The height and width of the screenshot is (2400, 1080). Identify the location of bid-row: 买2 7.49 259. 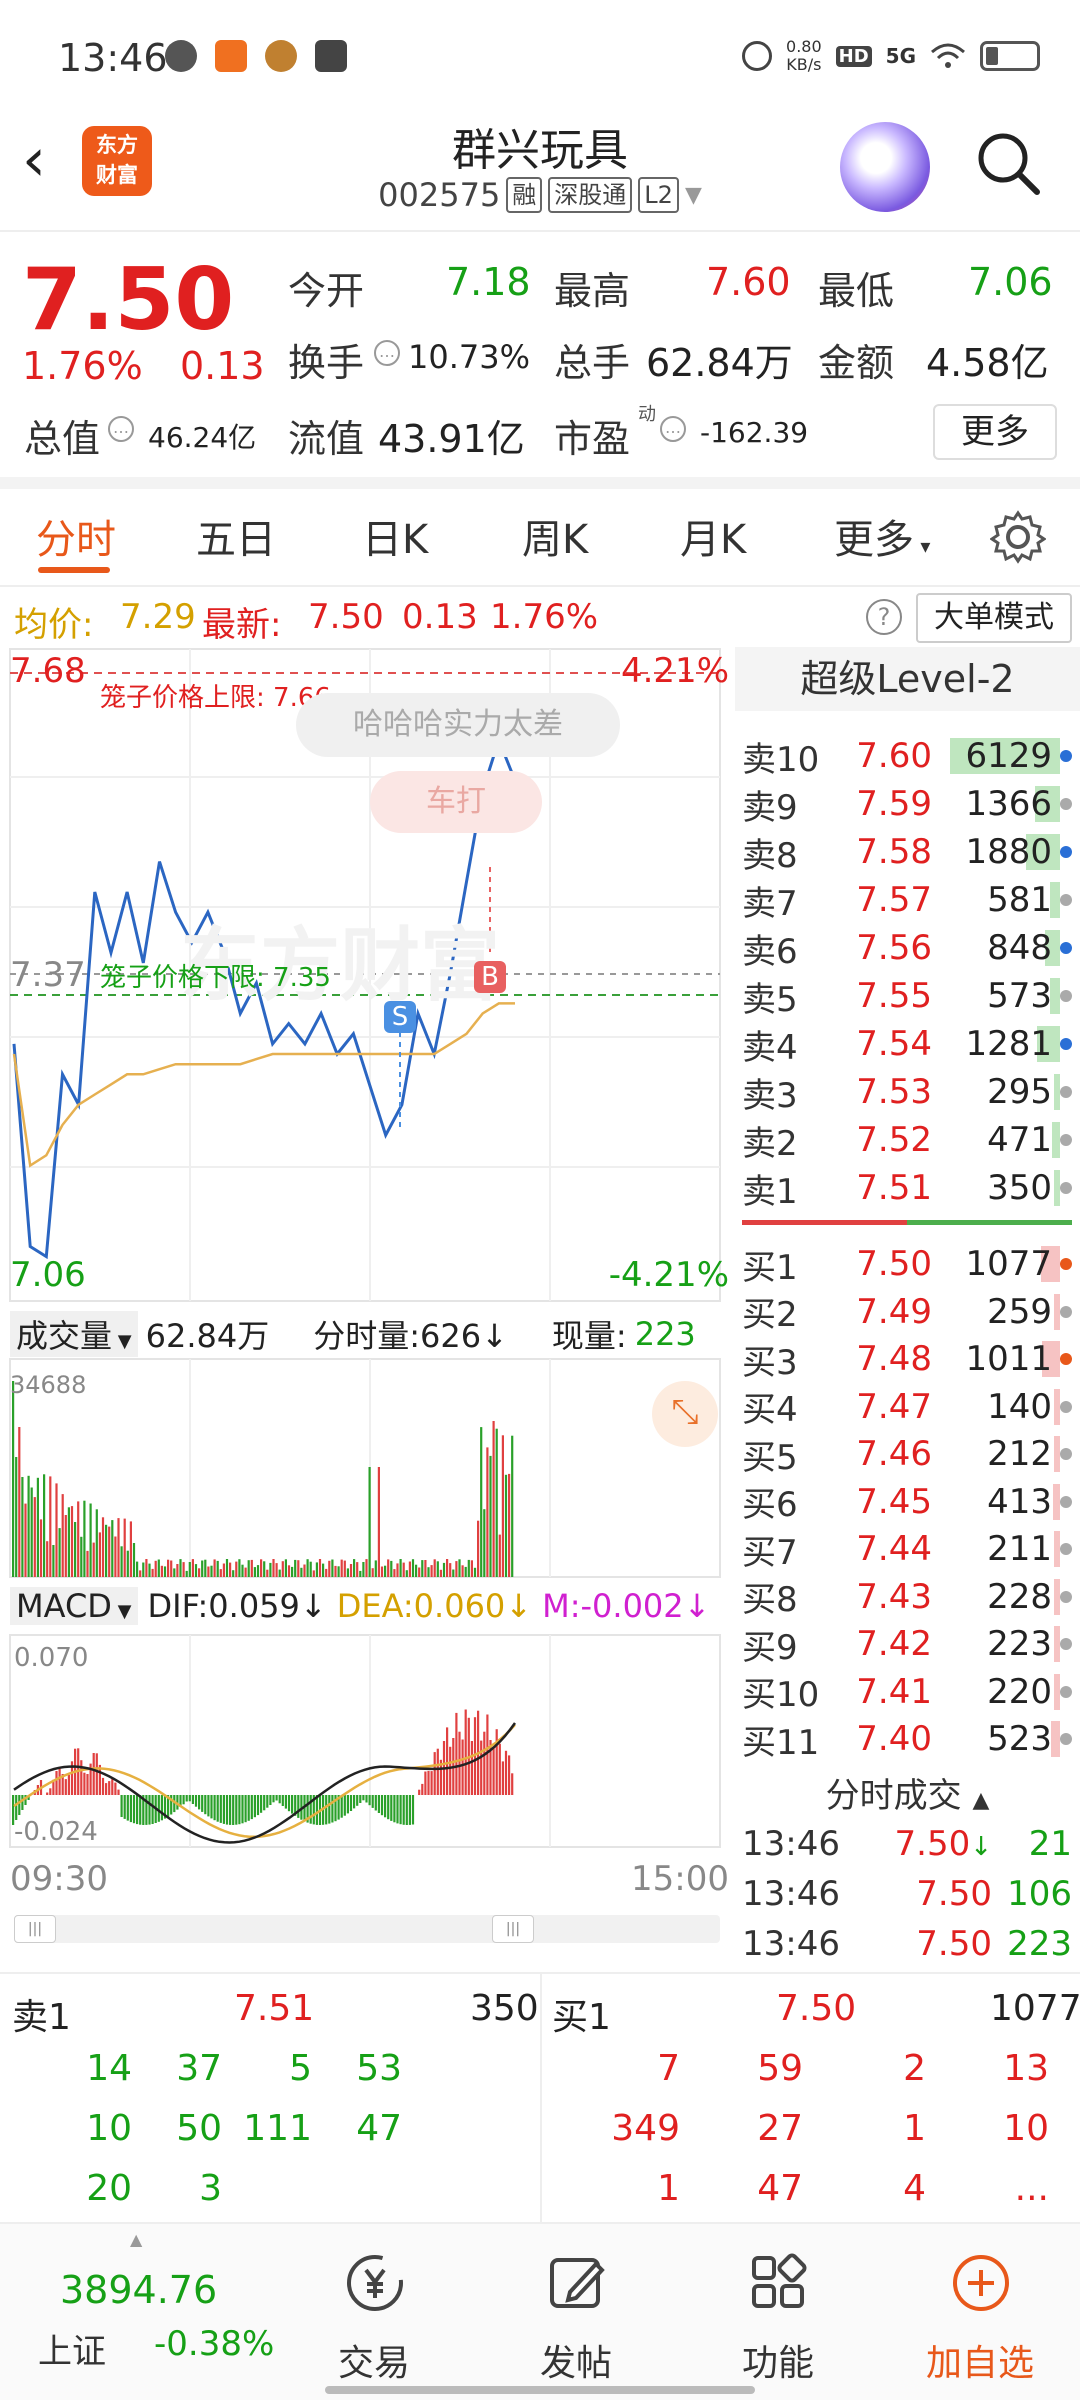
(907, 1312).